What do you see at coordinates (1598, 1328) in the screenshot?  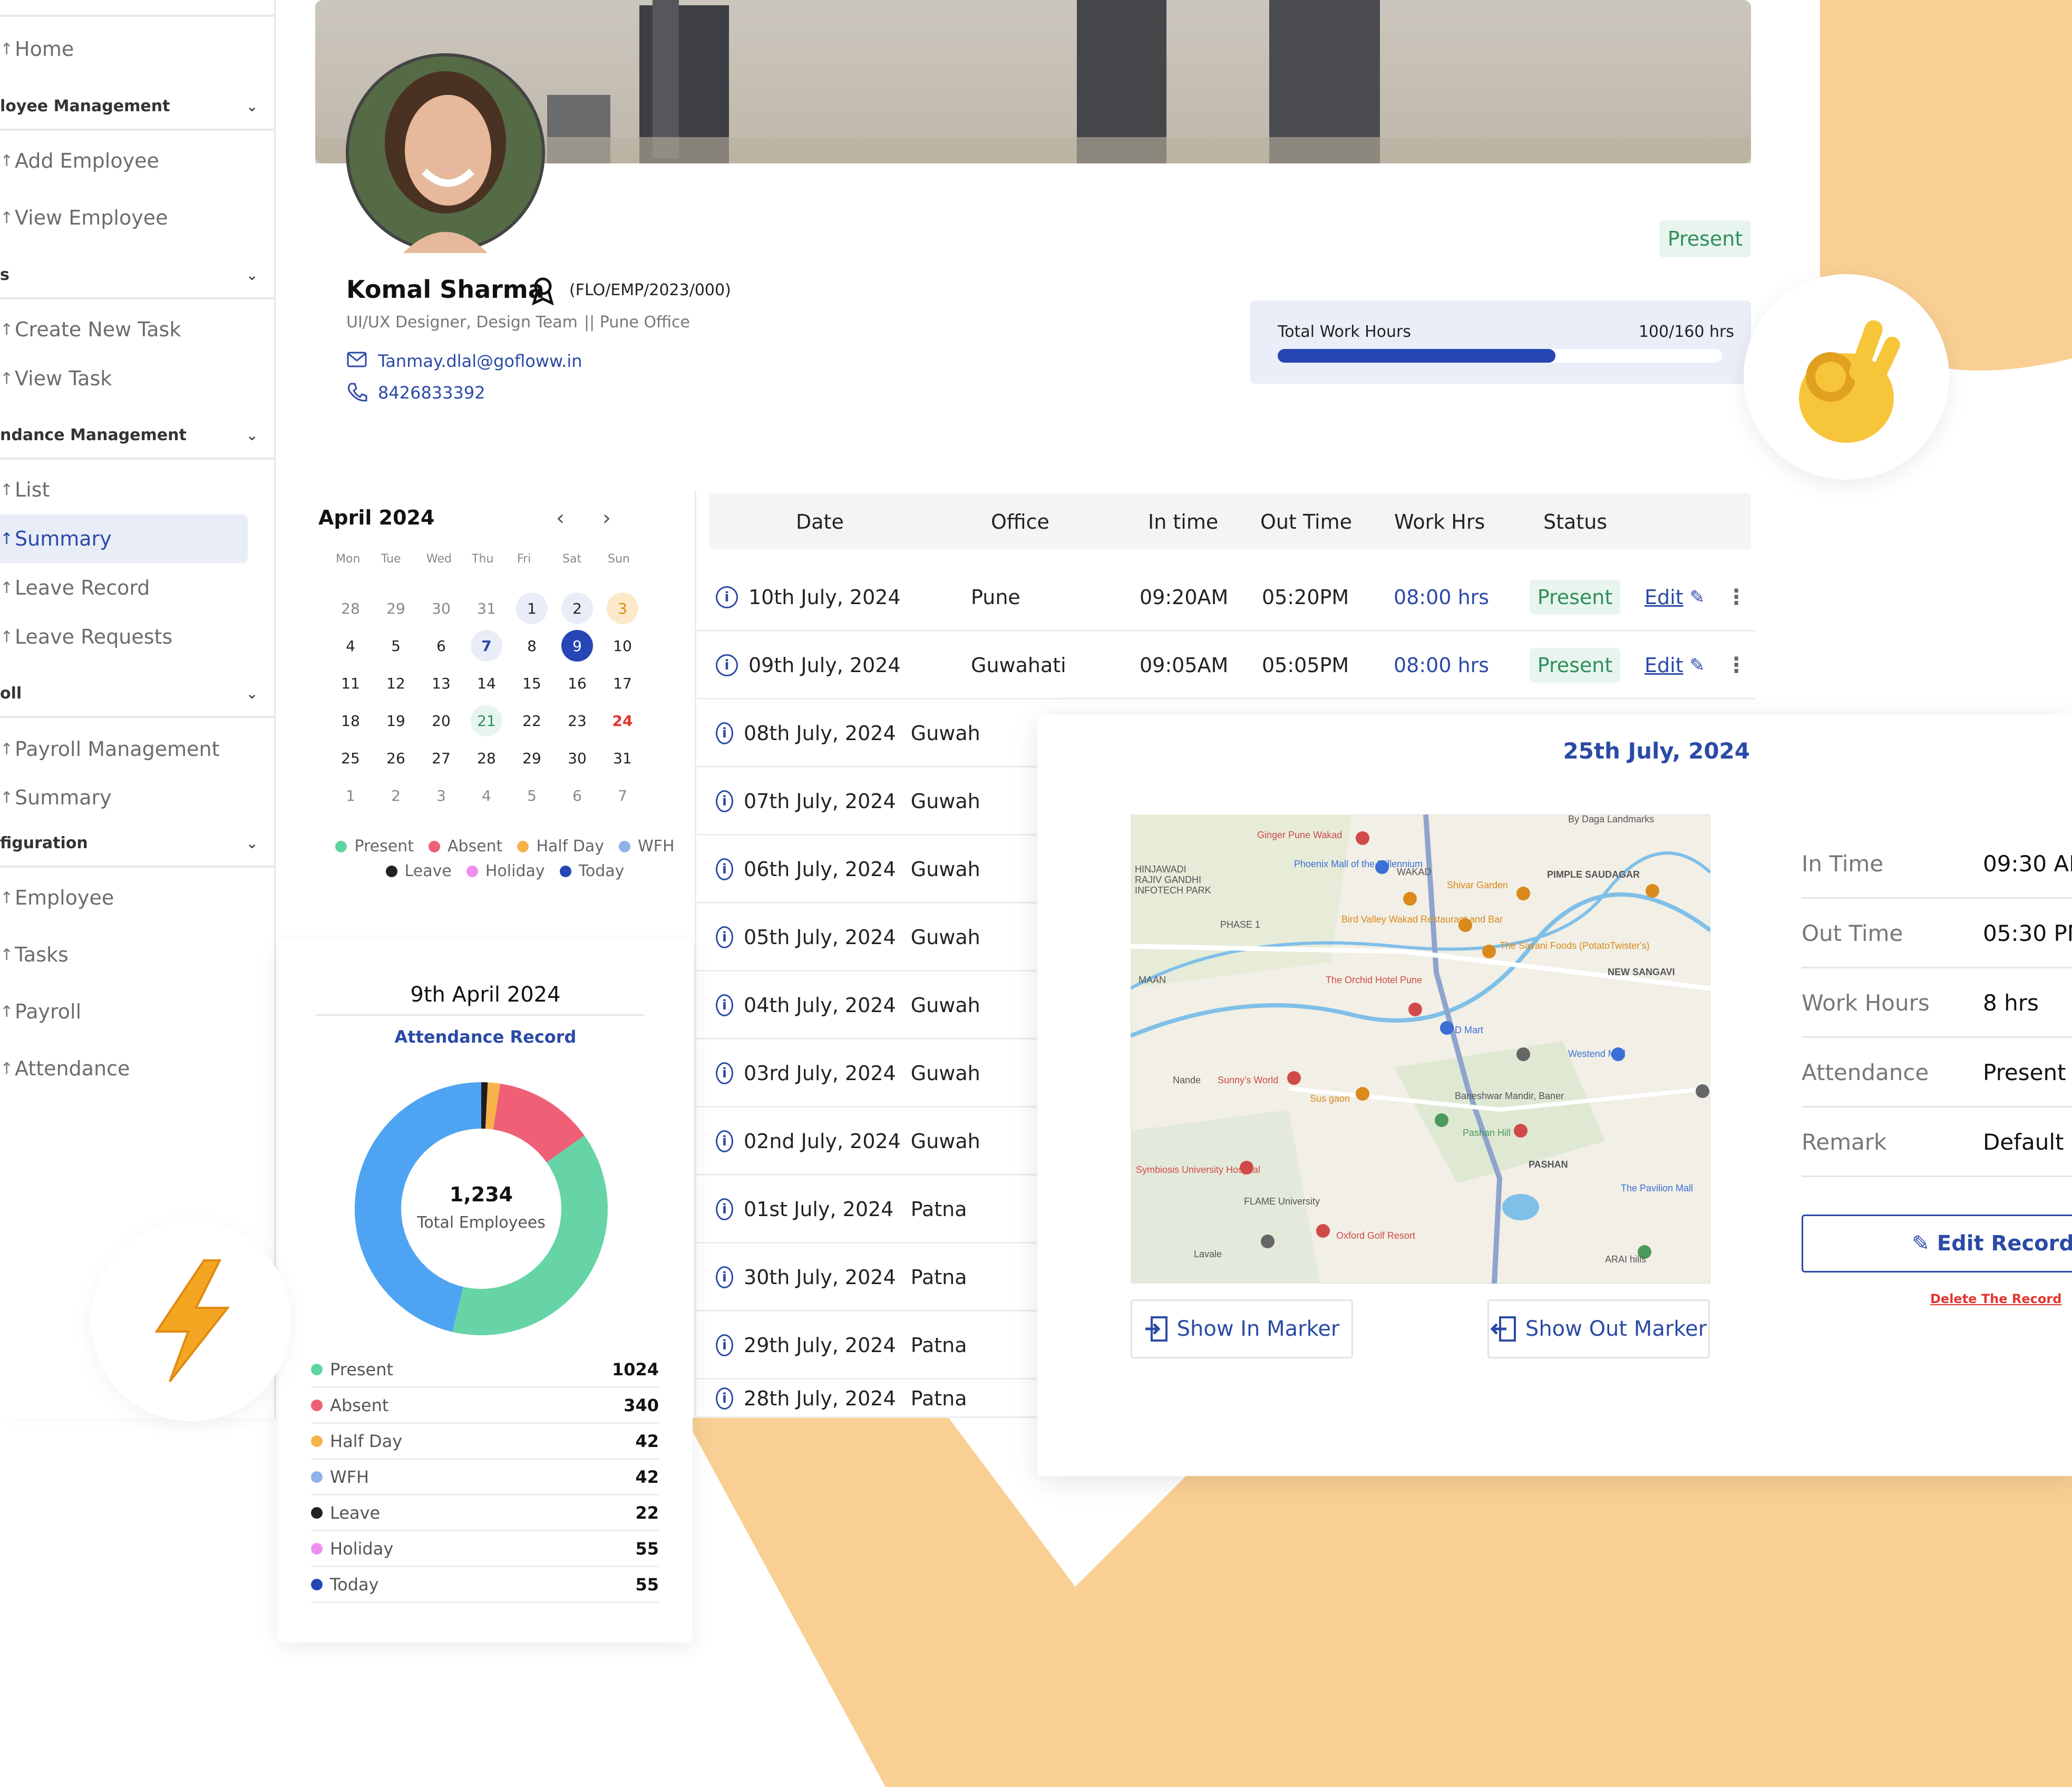 I see `show-out-marker-button: Show Out Marker` at bounding box center [1598, 1328].